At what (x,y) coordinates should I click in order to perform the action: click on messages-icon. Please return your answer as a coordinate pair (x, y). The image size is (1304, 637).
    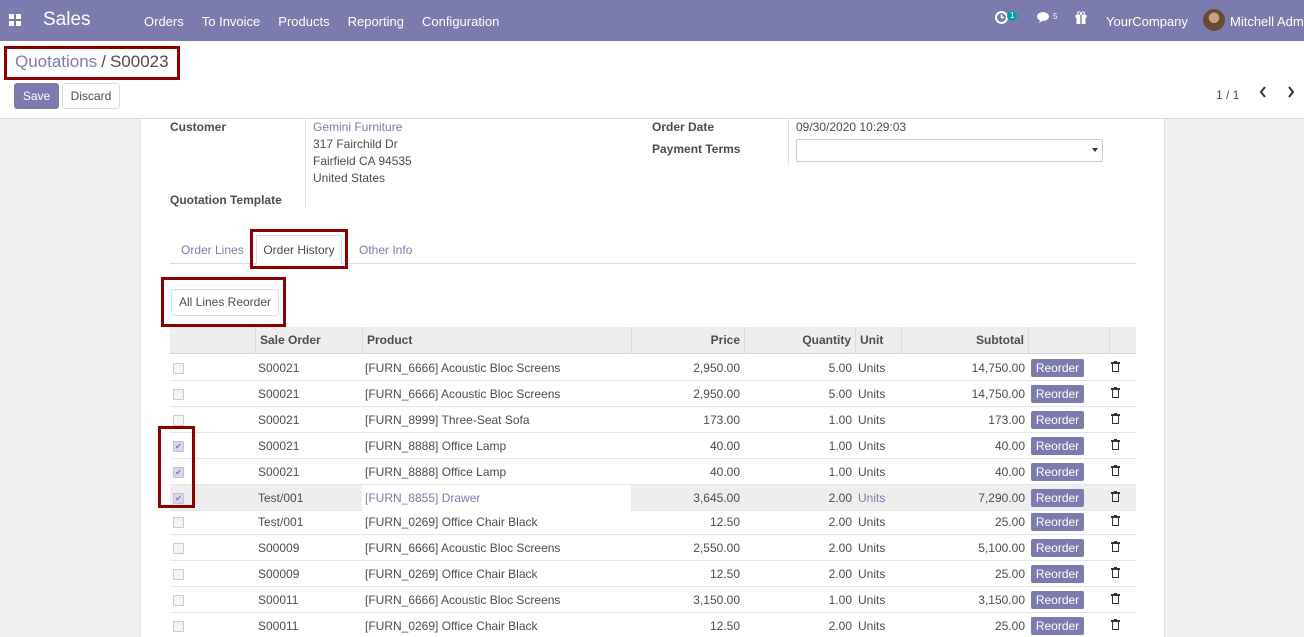
    Looking at the image, I should click on (1044, 19).